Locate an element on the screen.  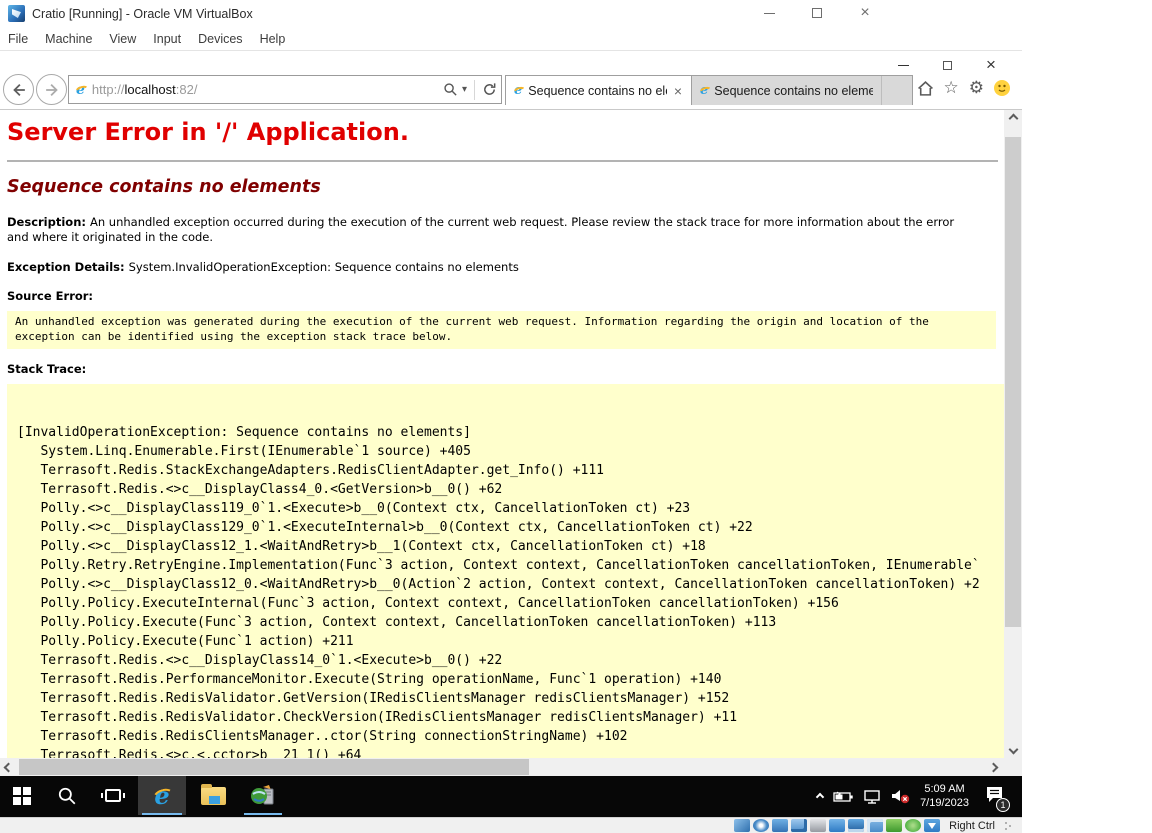
taskbar-clock: 5:09 AM 7/19/2023 is located at coordinates (944, 796).